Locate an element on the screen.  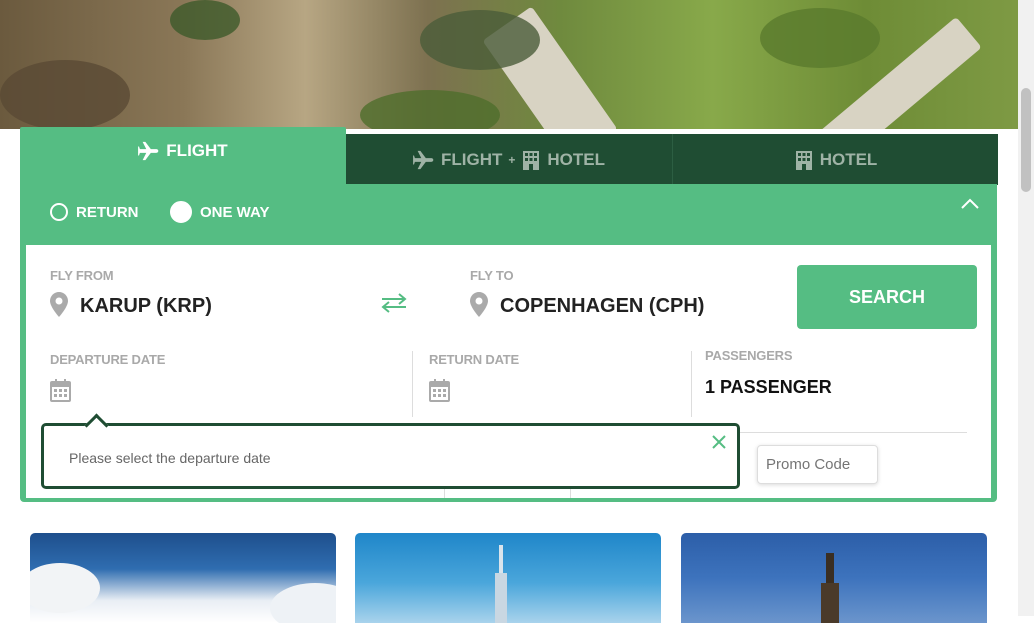
radio-return-label: RETURN is located at coordinates (107, 212).